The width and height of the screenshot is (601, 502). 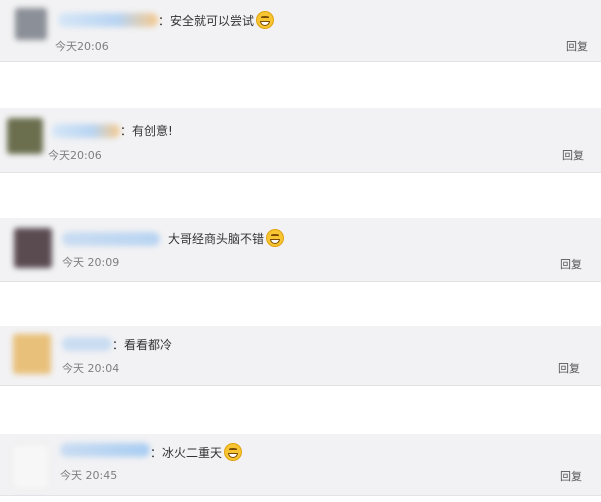 What do you see at coordinates (300, 250) in the screenshot?
I see `comment-card: 大哥经商头脑不错 今天 20:09 回复` at bounding box center [300, 250].